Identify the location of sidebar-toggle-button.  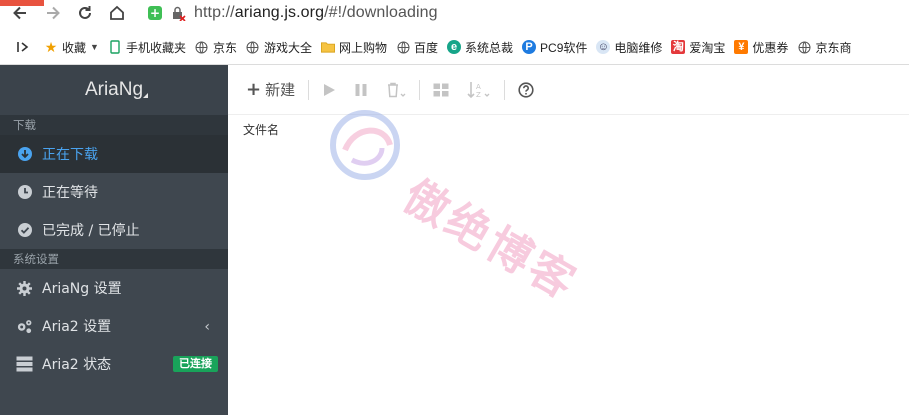
(23, 47).